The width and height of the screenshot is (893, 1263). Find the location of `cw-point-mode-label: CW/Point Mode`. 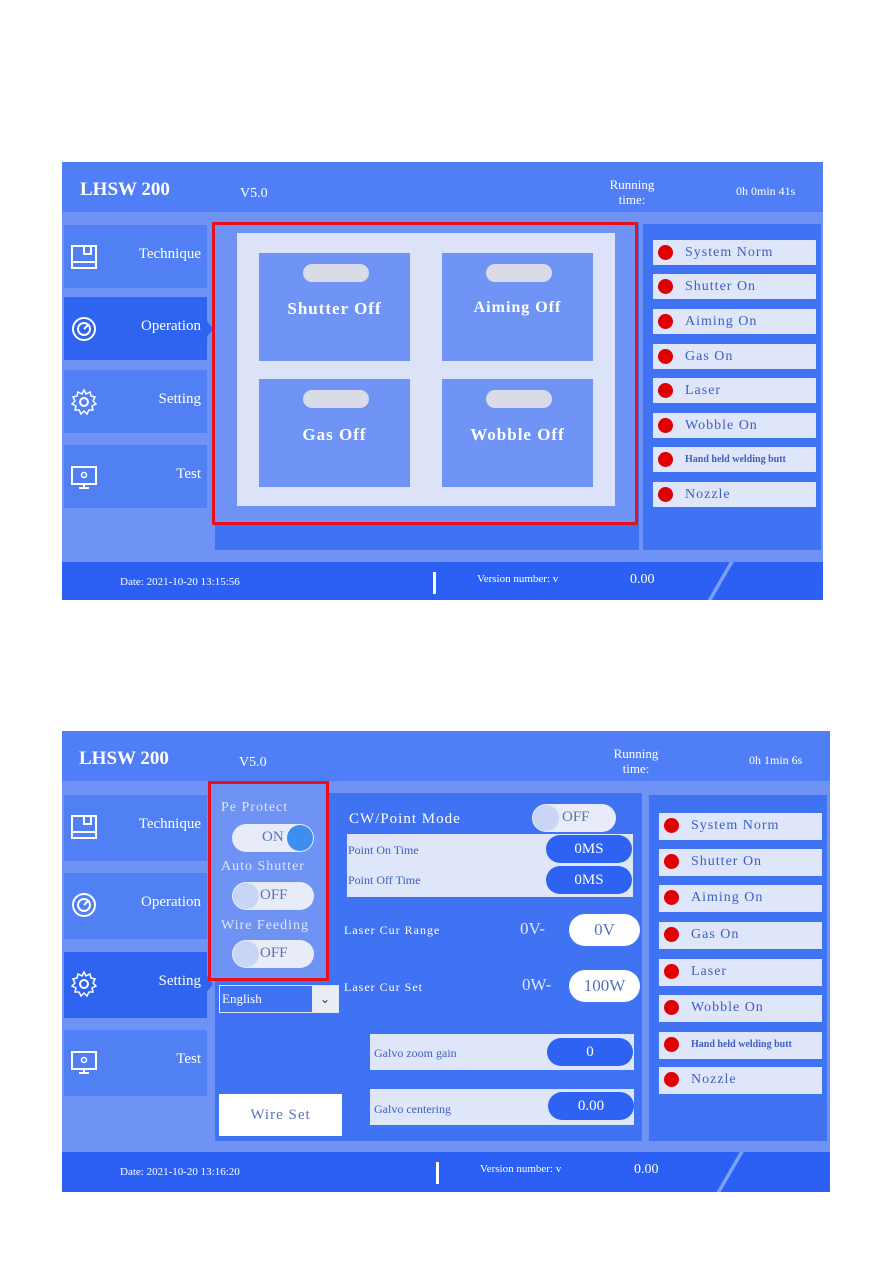

cw-point-mode-label: CW/Point Mode is located at coordinates (405, 819).